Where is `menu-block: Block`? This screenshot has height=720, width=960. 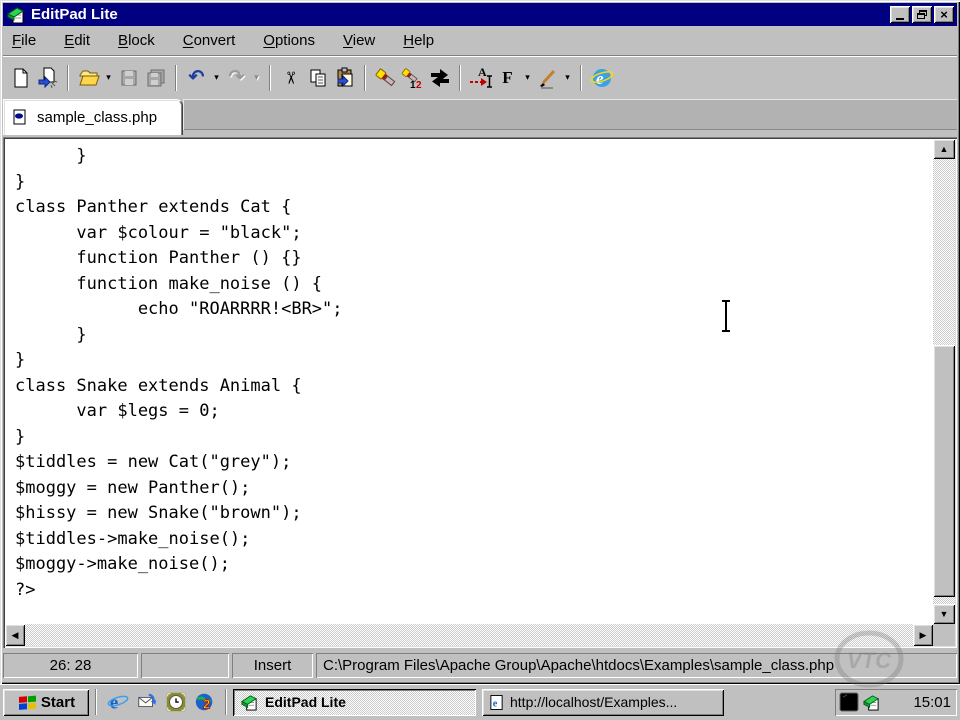
menu-block: Block is located at coordinates (136, 40).